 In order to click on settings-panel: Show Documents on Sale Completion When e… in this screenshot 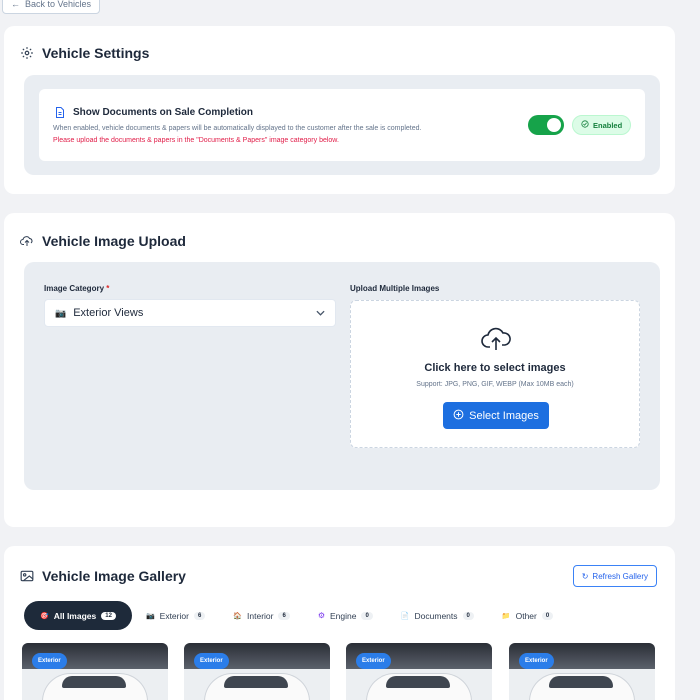, I will do `click(342, 125)`.